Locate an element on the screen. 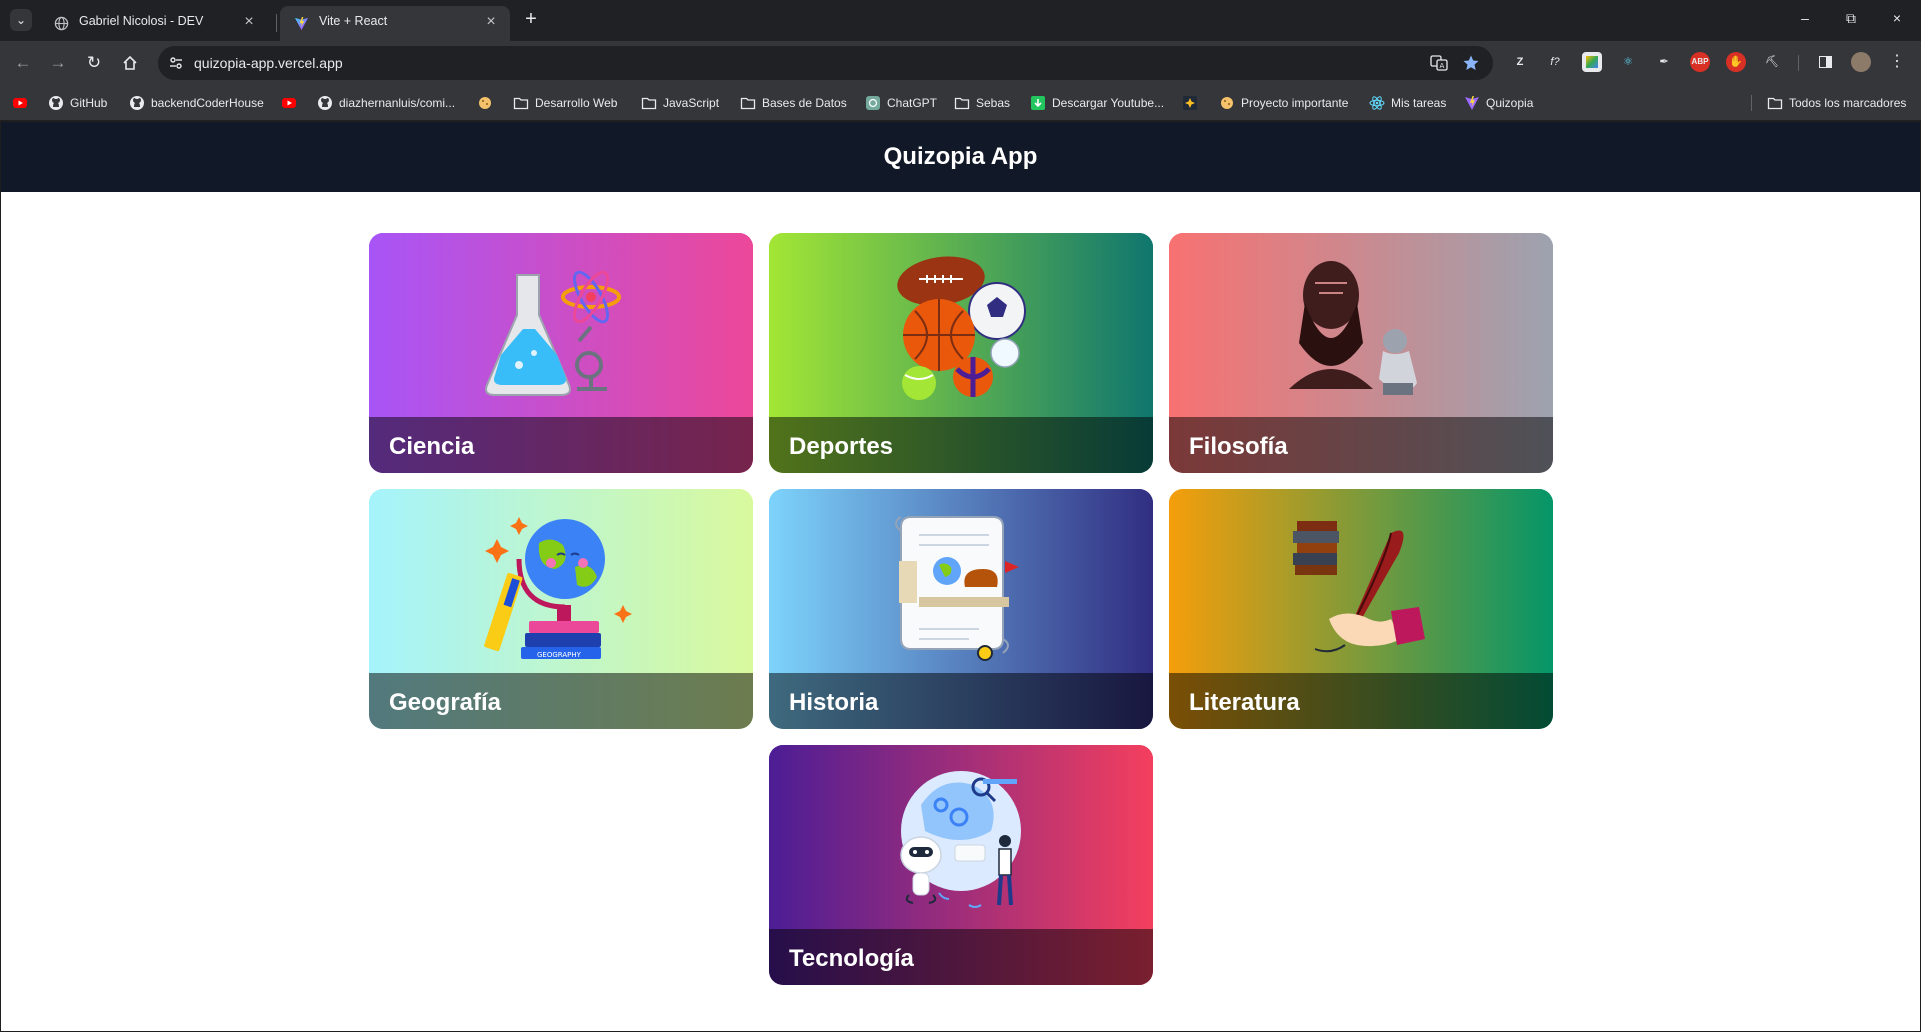 This screenshot has width=1921, height=1032. scroll-icon is located at coordinates (957, 588).